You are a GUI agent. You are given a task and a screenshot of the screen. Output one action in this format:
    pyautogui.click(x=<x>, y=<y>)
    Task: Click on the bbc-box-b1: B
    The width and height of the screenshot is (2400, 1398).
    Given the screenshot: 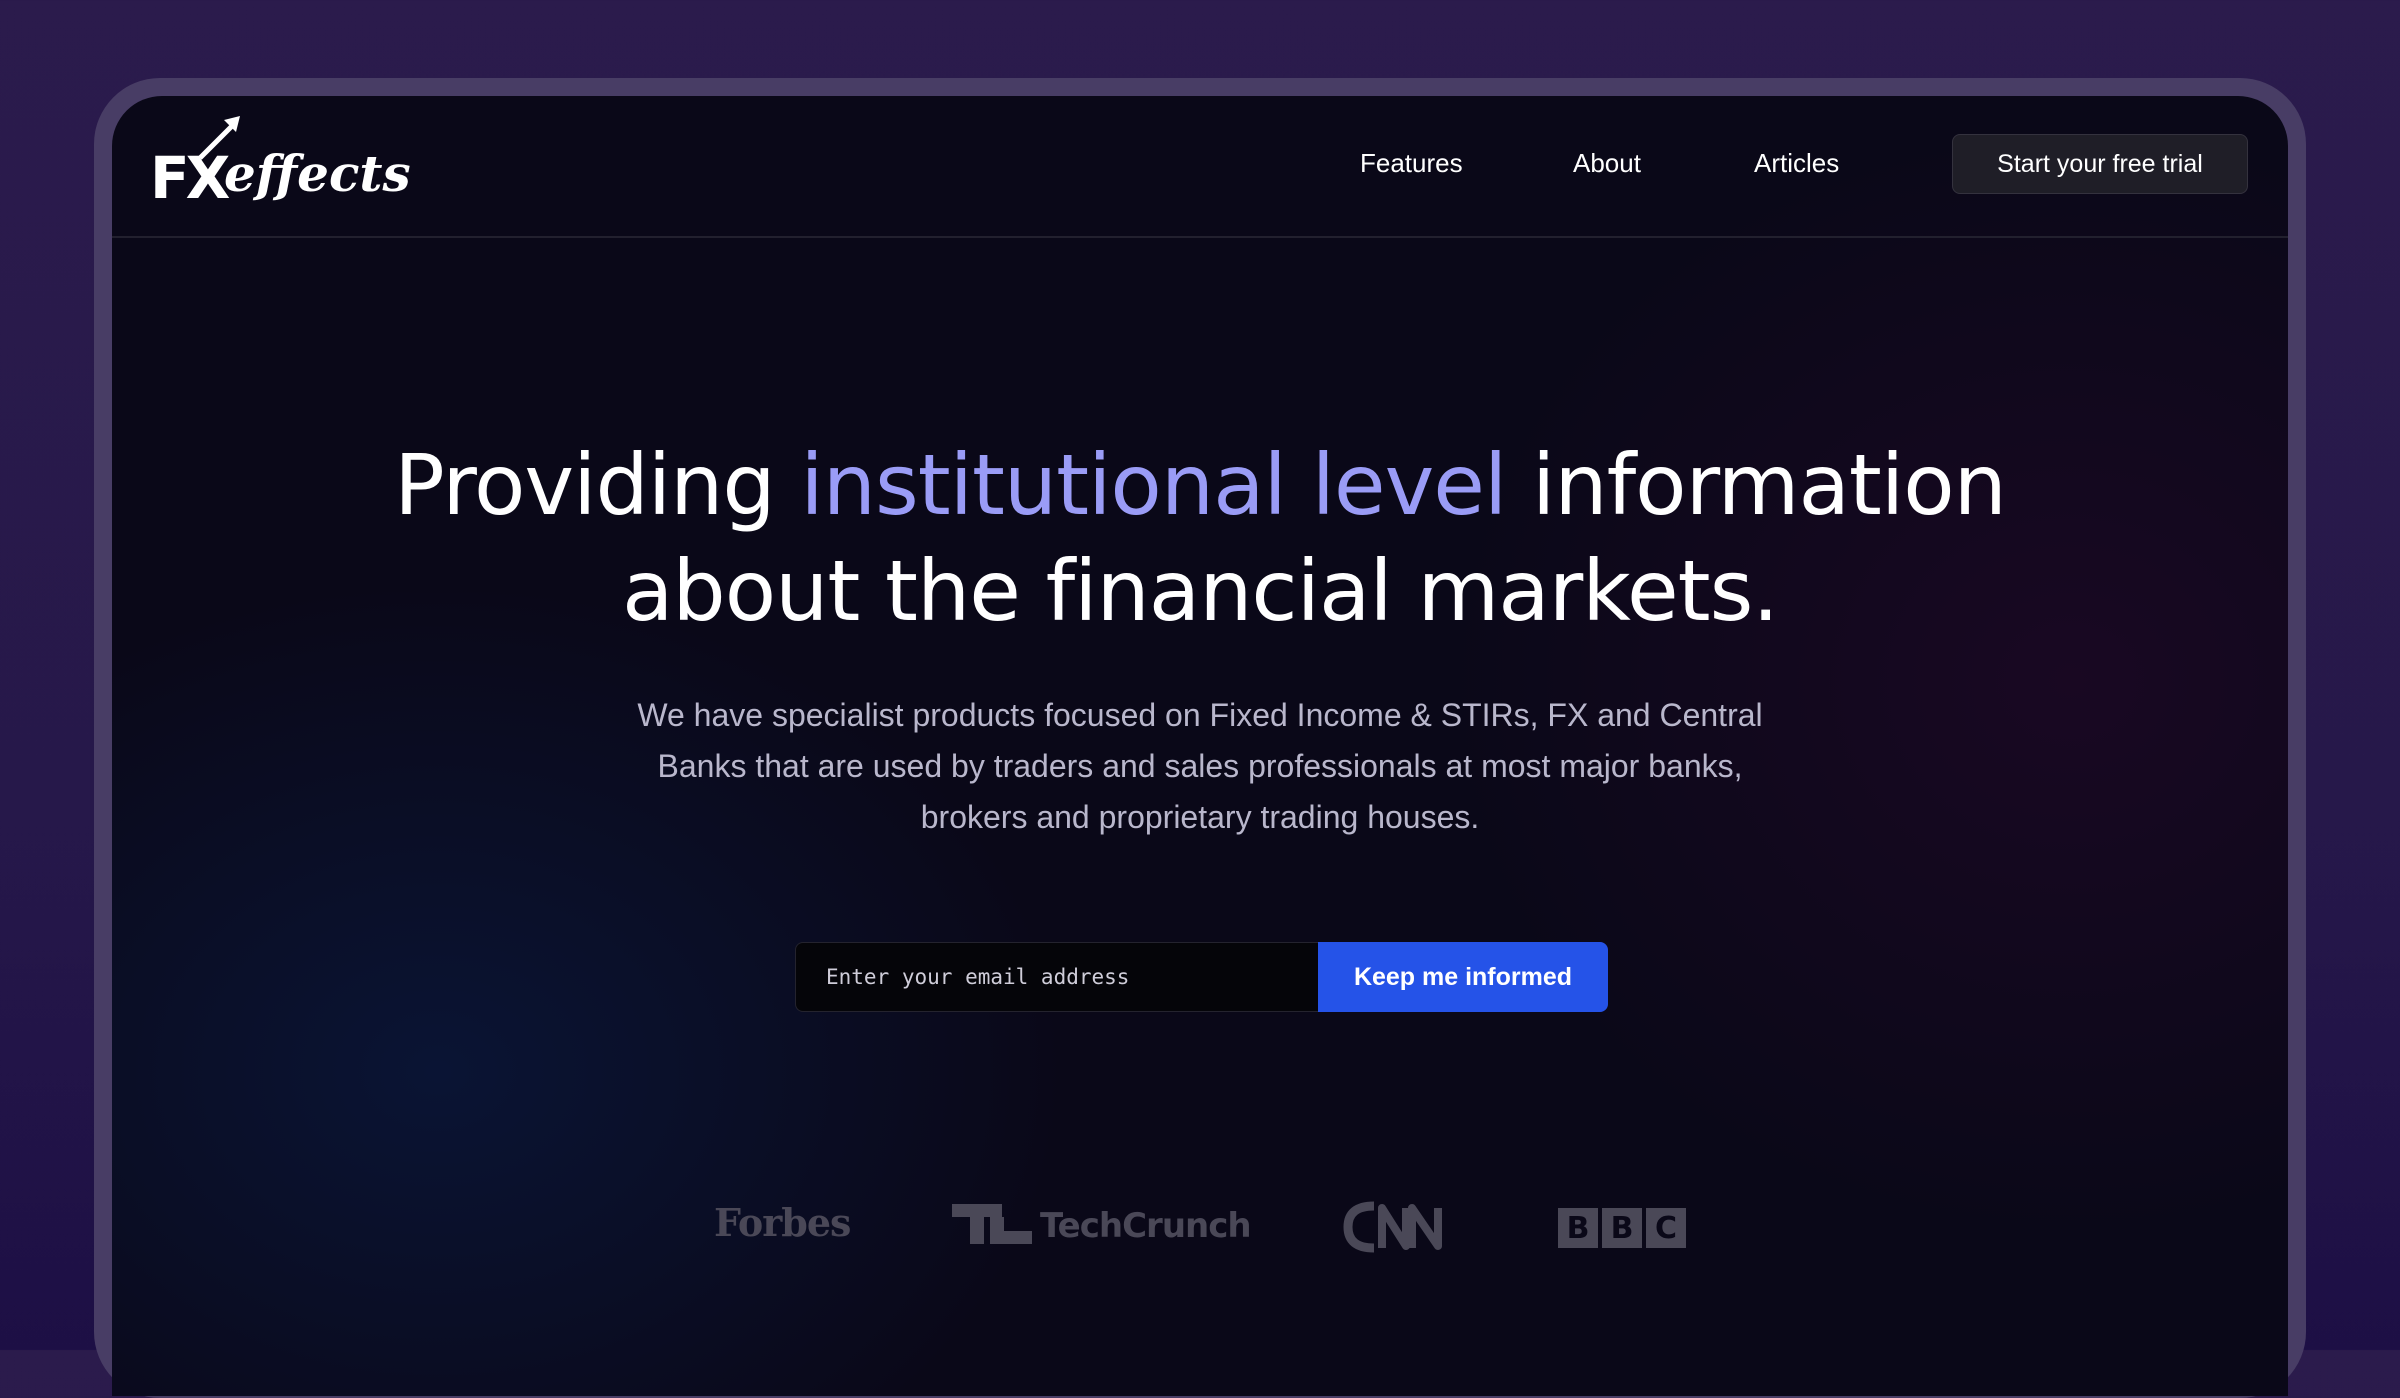 What is the action you would take?
    pyautogui.click(x=1578, y=1228)
    